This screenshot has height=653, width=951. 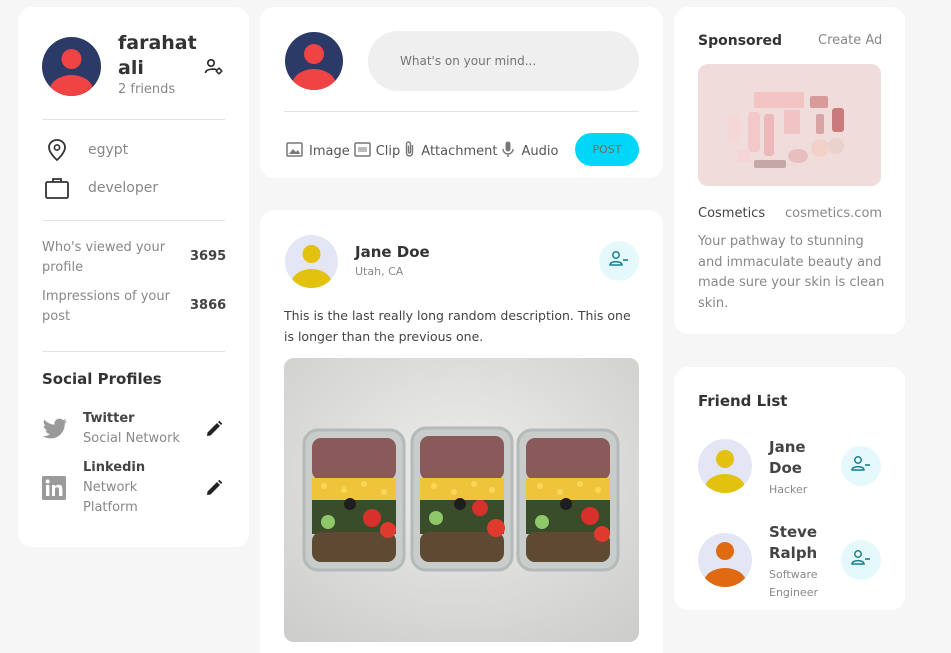 What do you see at coordinates (57, 150) in the screenshot?
I see `location-icon` at bounding box center [57, 150].